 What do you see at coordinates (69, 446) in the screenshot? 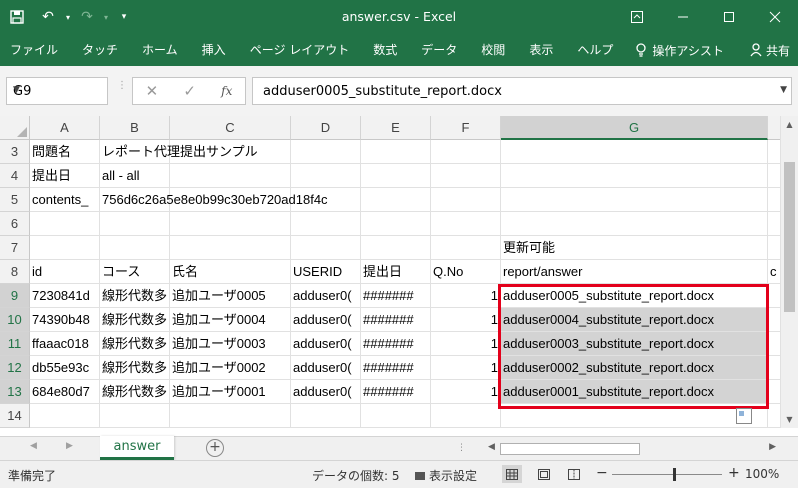
I see `sheet-next-icon: ▶` at bounding box center [69, 446].